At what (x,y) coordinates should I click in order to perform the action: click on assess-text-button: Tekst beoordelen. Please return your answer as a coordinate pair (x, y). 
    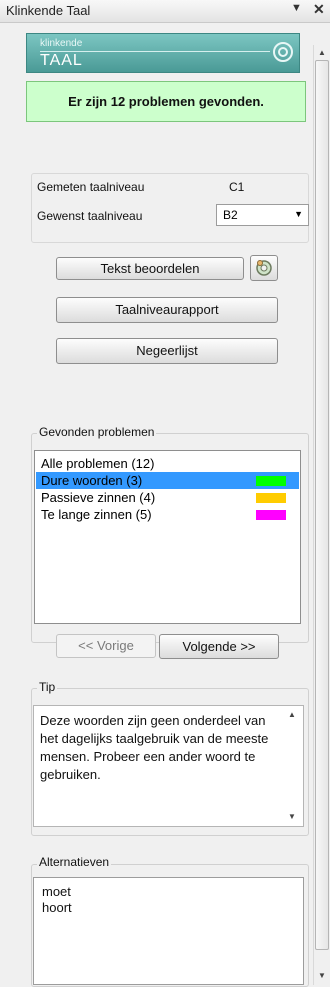
    Looking at the image, I should click on (150, 268).